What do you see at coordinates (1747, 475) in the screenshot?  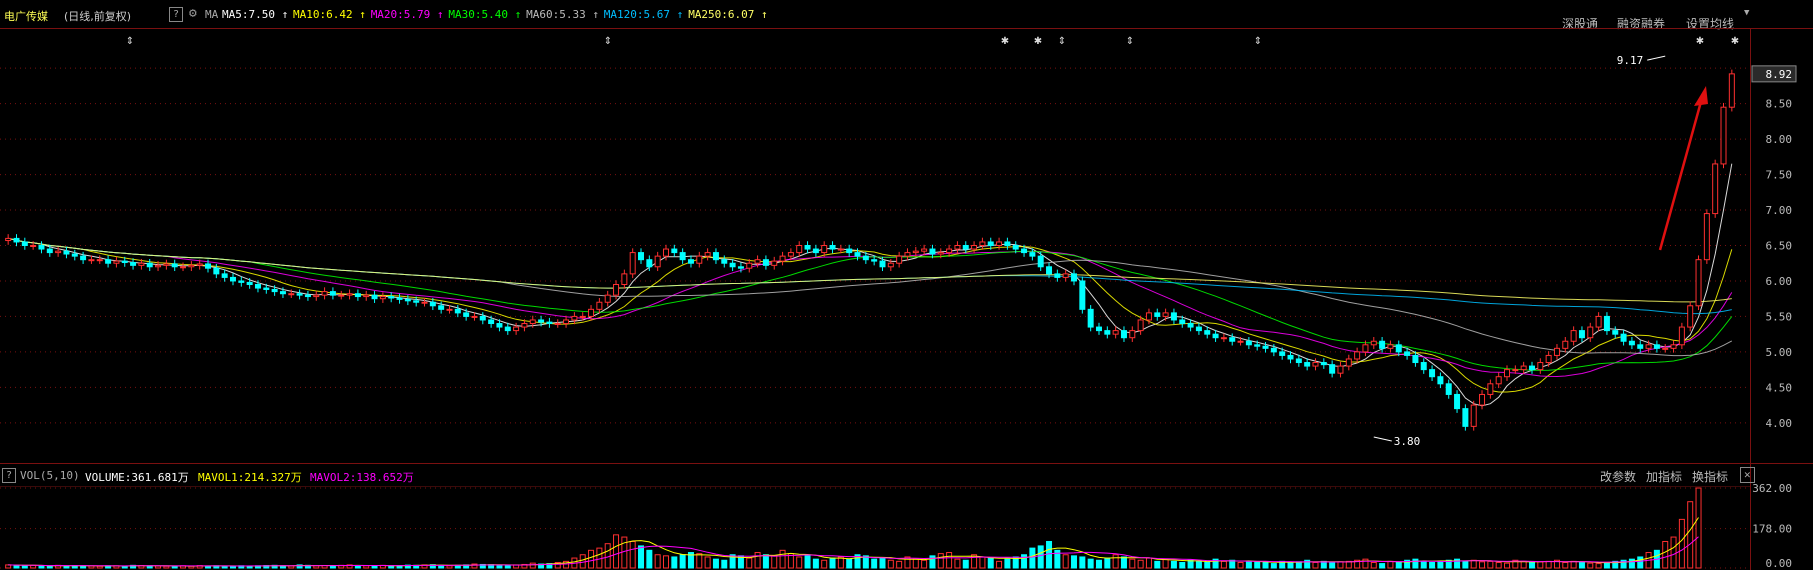 I see `close-icon: ✕` at bounding box center [1747, 475].